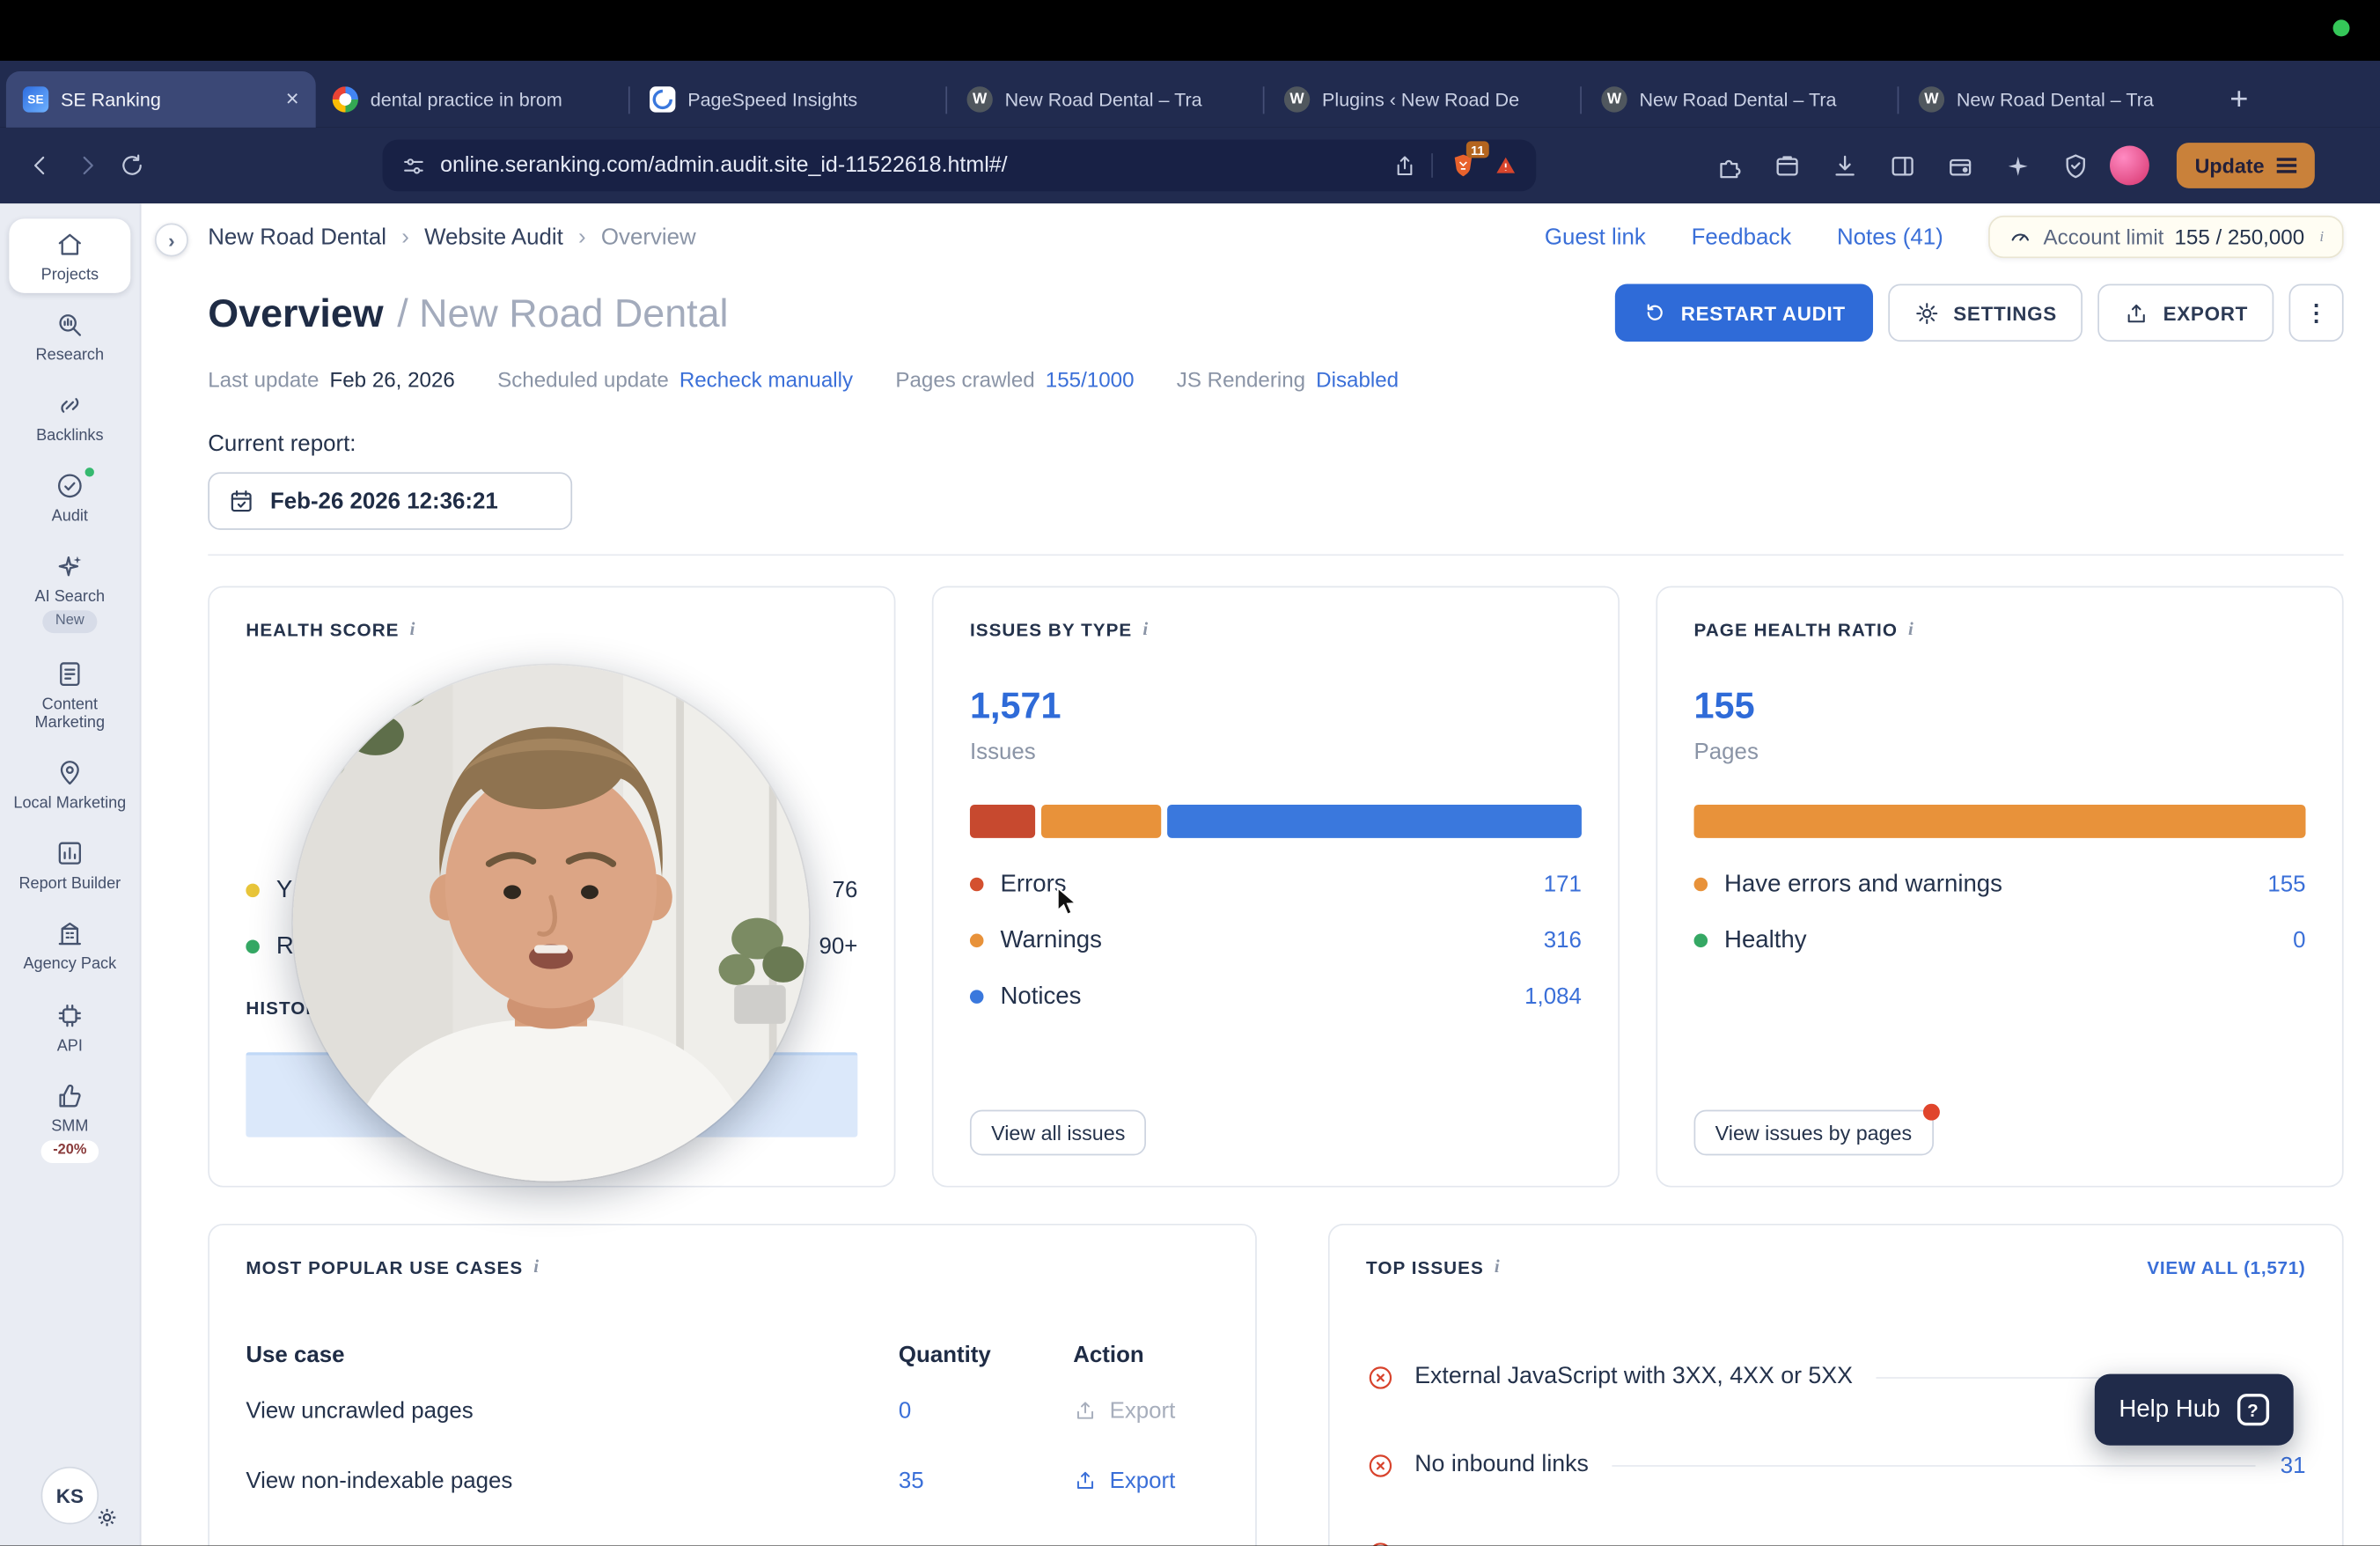 Image resolution: width=2380 pixels, height=1546 pixels. I want to click on reading-list-icon, so click(1787, 165).